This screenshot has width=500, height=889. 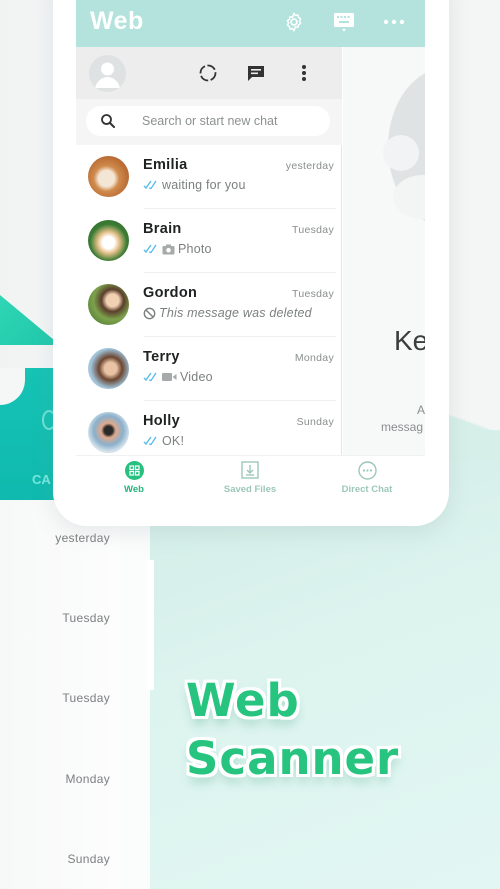 I want to click on keyboard-icon, so click(x=344, y=22).